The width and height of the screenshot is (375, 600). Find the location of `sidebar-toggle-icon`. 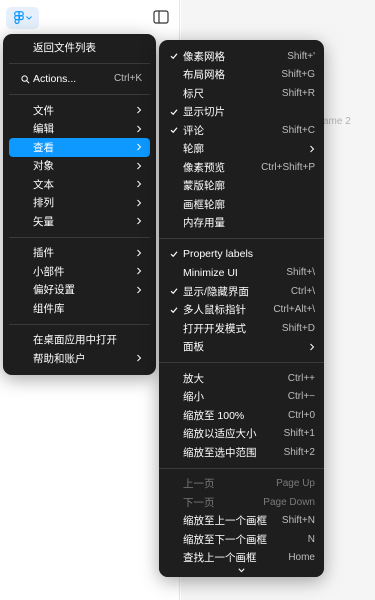

sidebar-toggle-icon is located at coordinates (161, 17).